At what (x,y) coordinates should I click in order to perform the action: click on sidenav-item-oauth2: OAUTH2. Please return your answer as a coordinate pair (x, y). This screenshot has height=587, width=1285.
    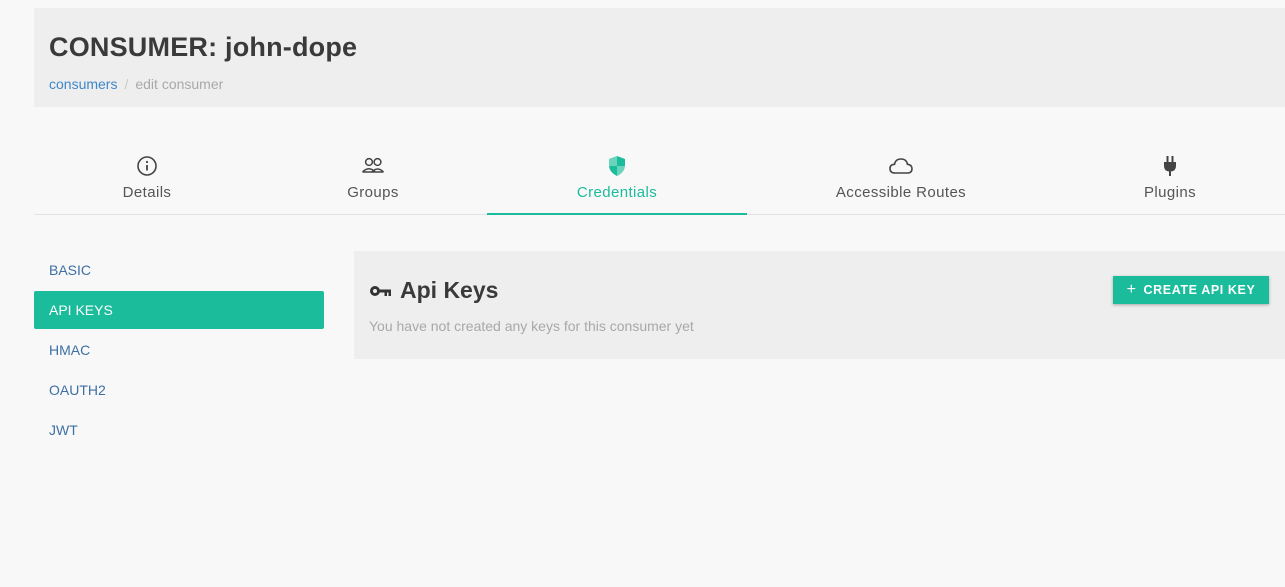
    Looking at the image, I should click on (179, 390).